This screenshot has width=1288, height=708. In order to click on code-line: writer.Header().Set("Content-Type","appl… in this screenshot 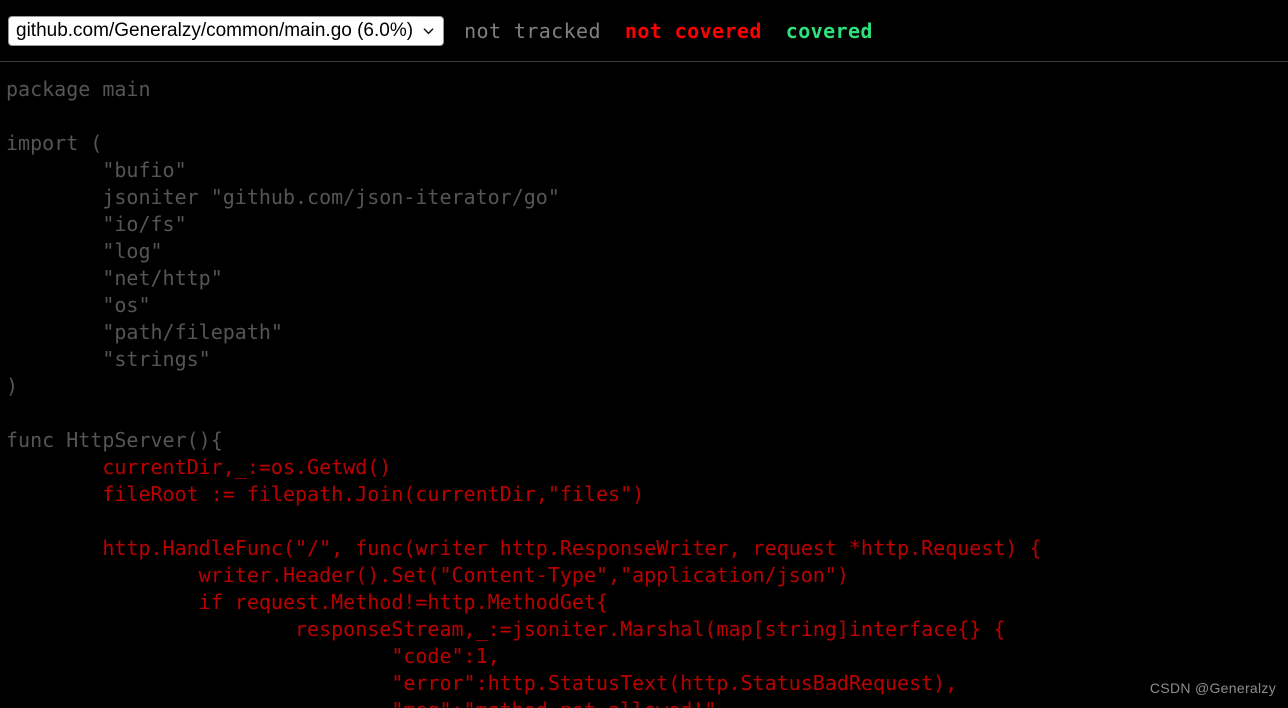, I will do `click(427, 575)`.